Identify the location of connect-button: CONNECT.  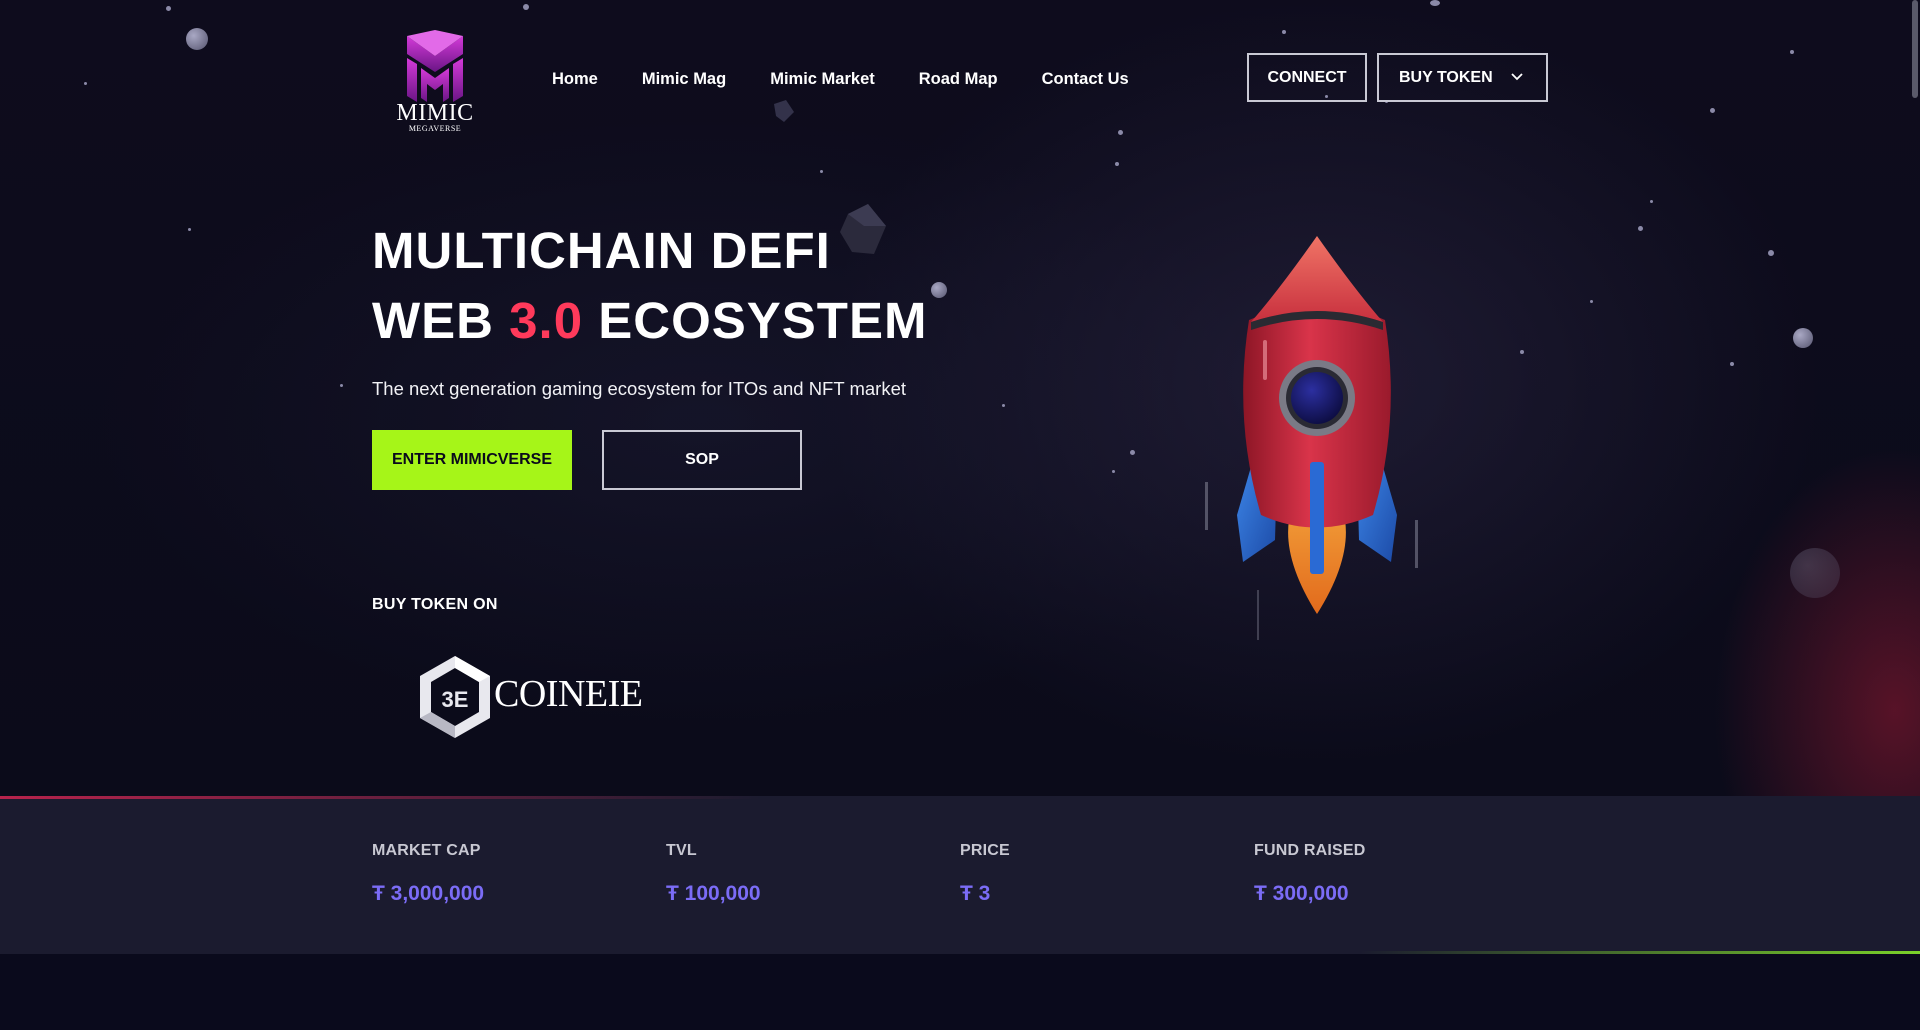
(1307, 77).